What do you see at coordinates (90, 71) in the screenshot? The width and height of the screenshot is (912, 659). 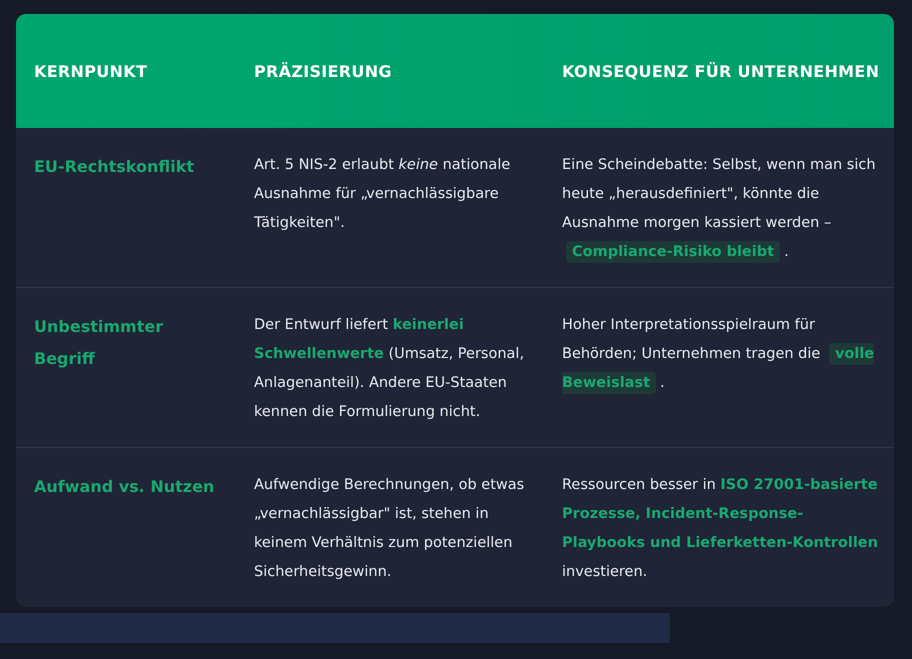 I see `column-header: KERNPUNKT` at bounding box center [90, 71].